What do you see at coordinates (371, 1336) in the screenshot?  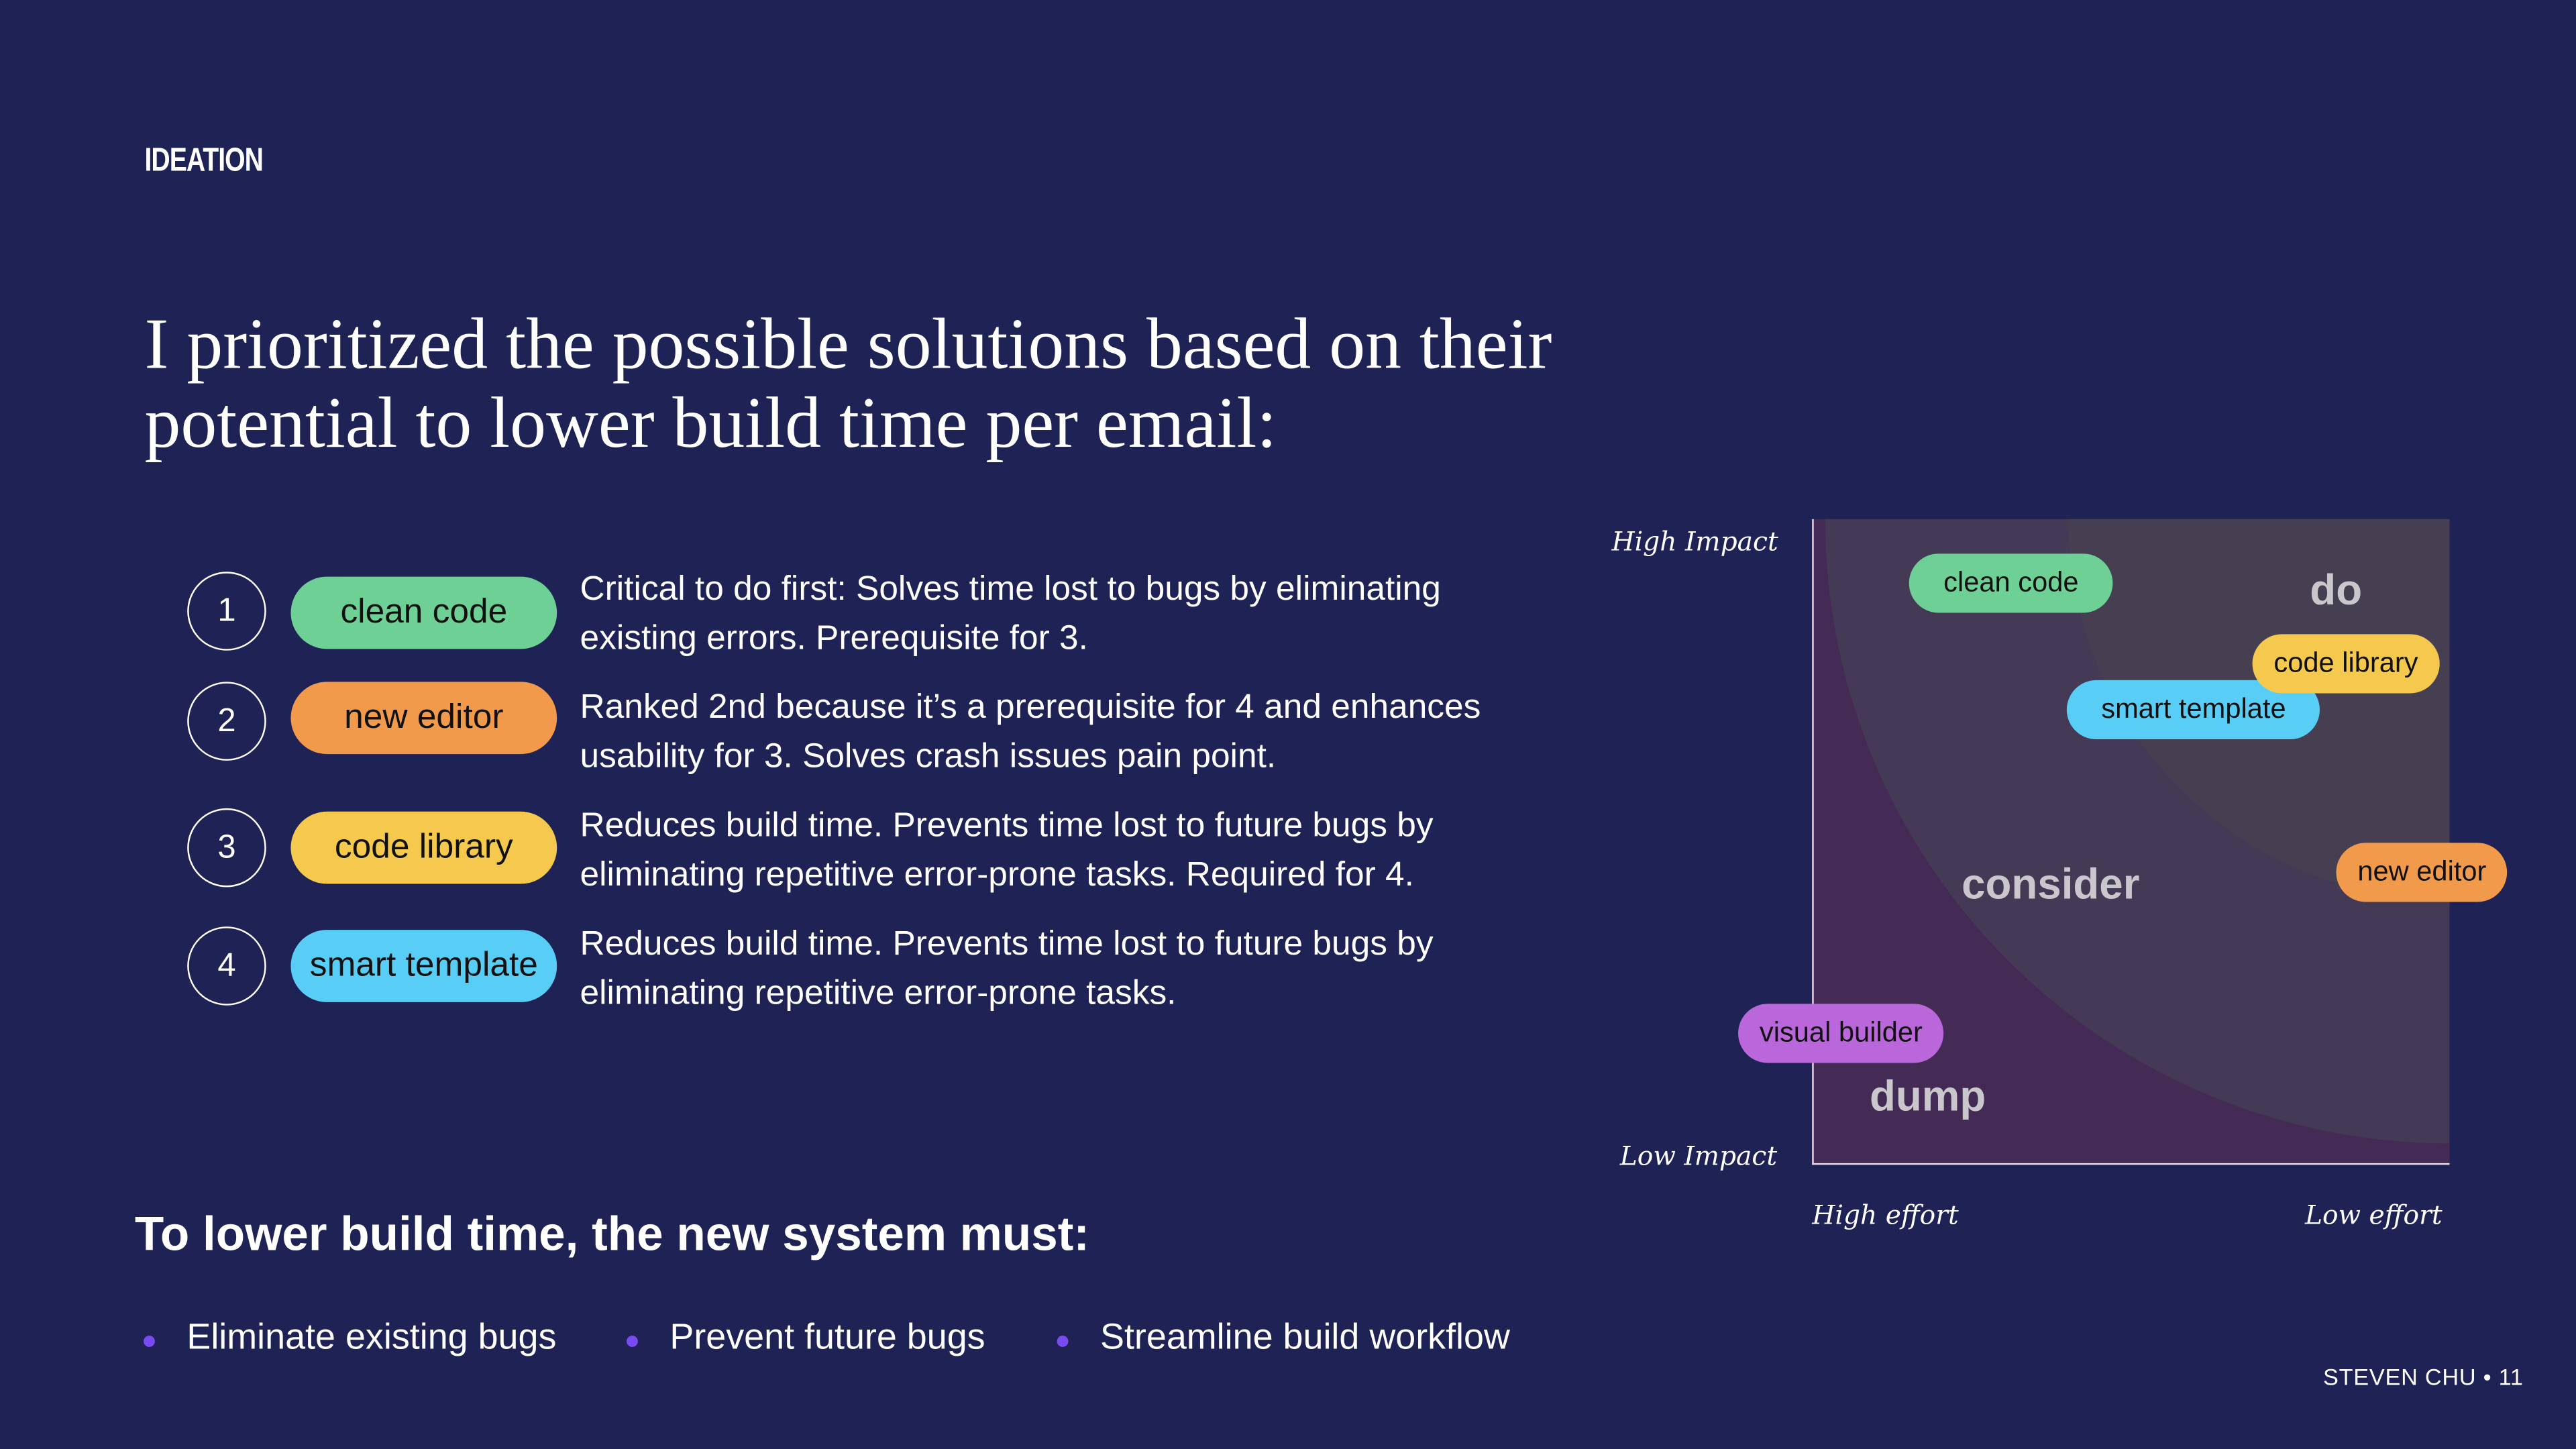 I see `requirement-text: Eliminate existing bugs` at bounding box center [371, 1336].